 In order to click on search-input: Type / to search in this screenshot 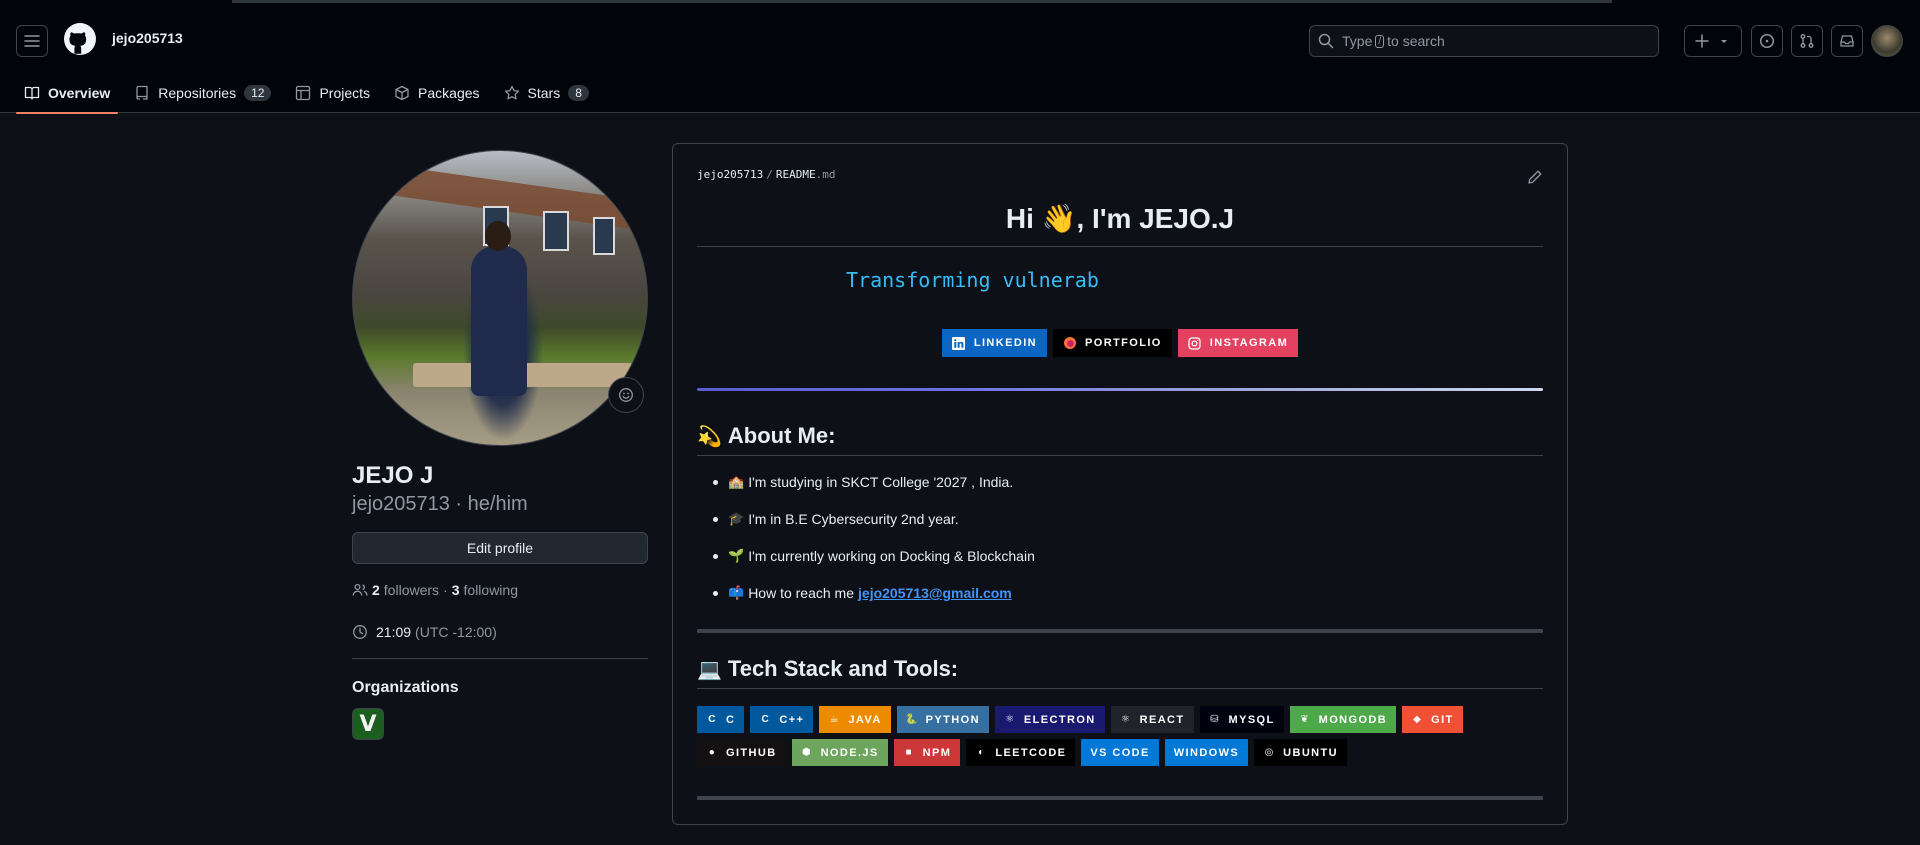, I will do `click(1484, 41)`.